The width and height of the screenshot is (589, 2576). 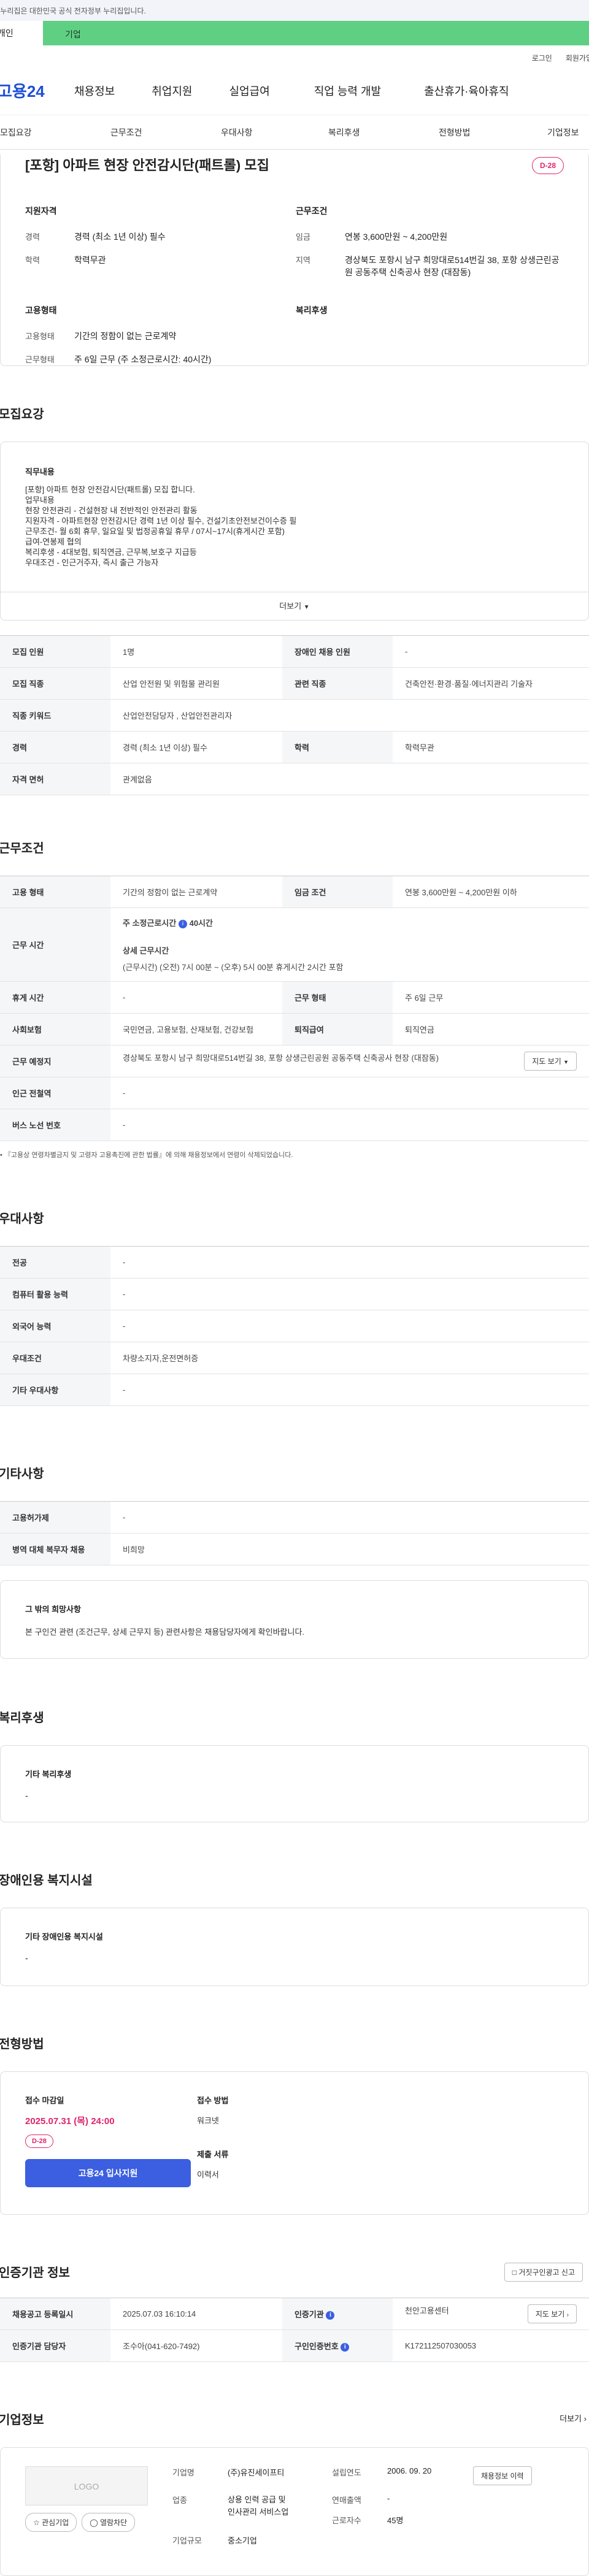 What do you see at coordinates (201, 923) in the screenshot?
I see `week-hours-value: 40시간` at bounding box center [201, 923].